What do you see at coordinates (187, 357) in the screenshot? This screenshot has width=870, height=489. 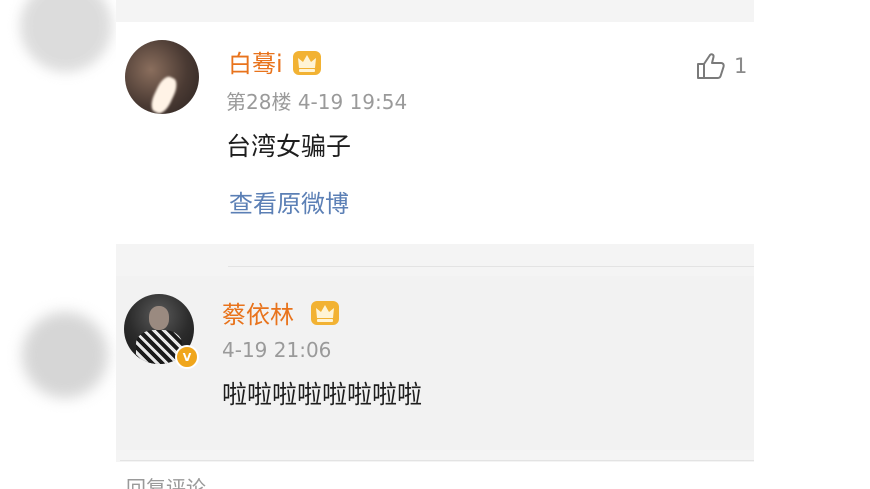 I see `verified-badge-icon: V` at bounding box center [187, 357].